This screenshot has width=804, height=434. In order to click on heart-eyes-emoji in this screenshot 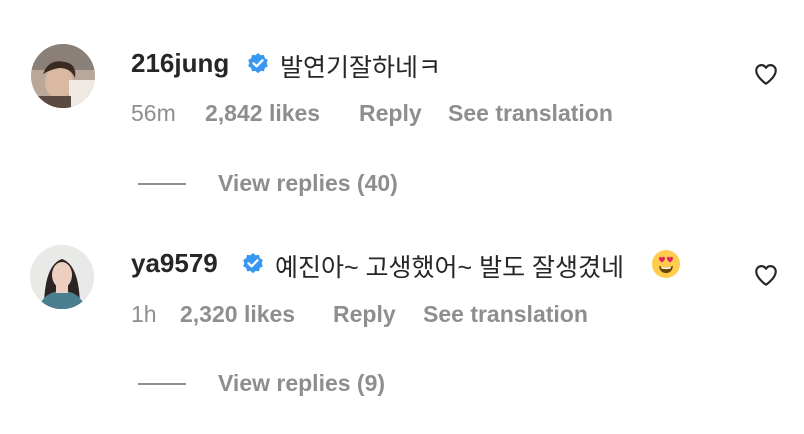, I will do `click(666, 264)`.